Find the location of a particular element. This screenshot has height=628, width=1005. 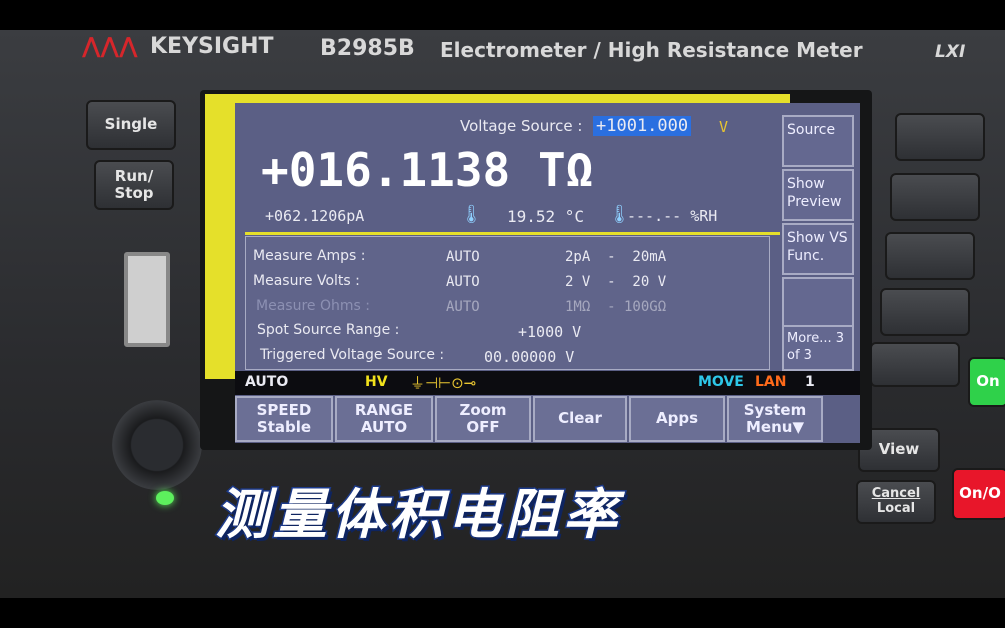

softkey-more: More... 3 of 3 is located at coordinates (818, 348).